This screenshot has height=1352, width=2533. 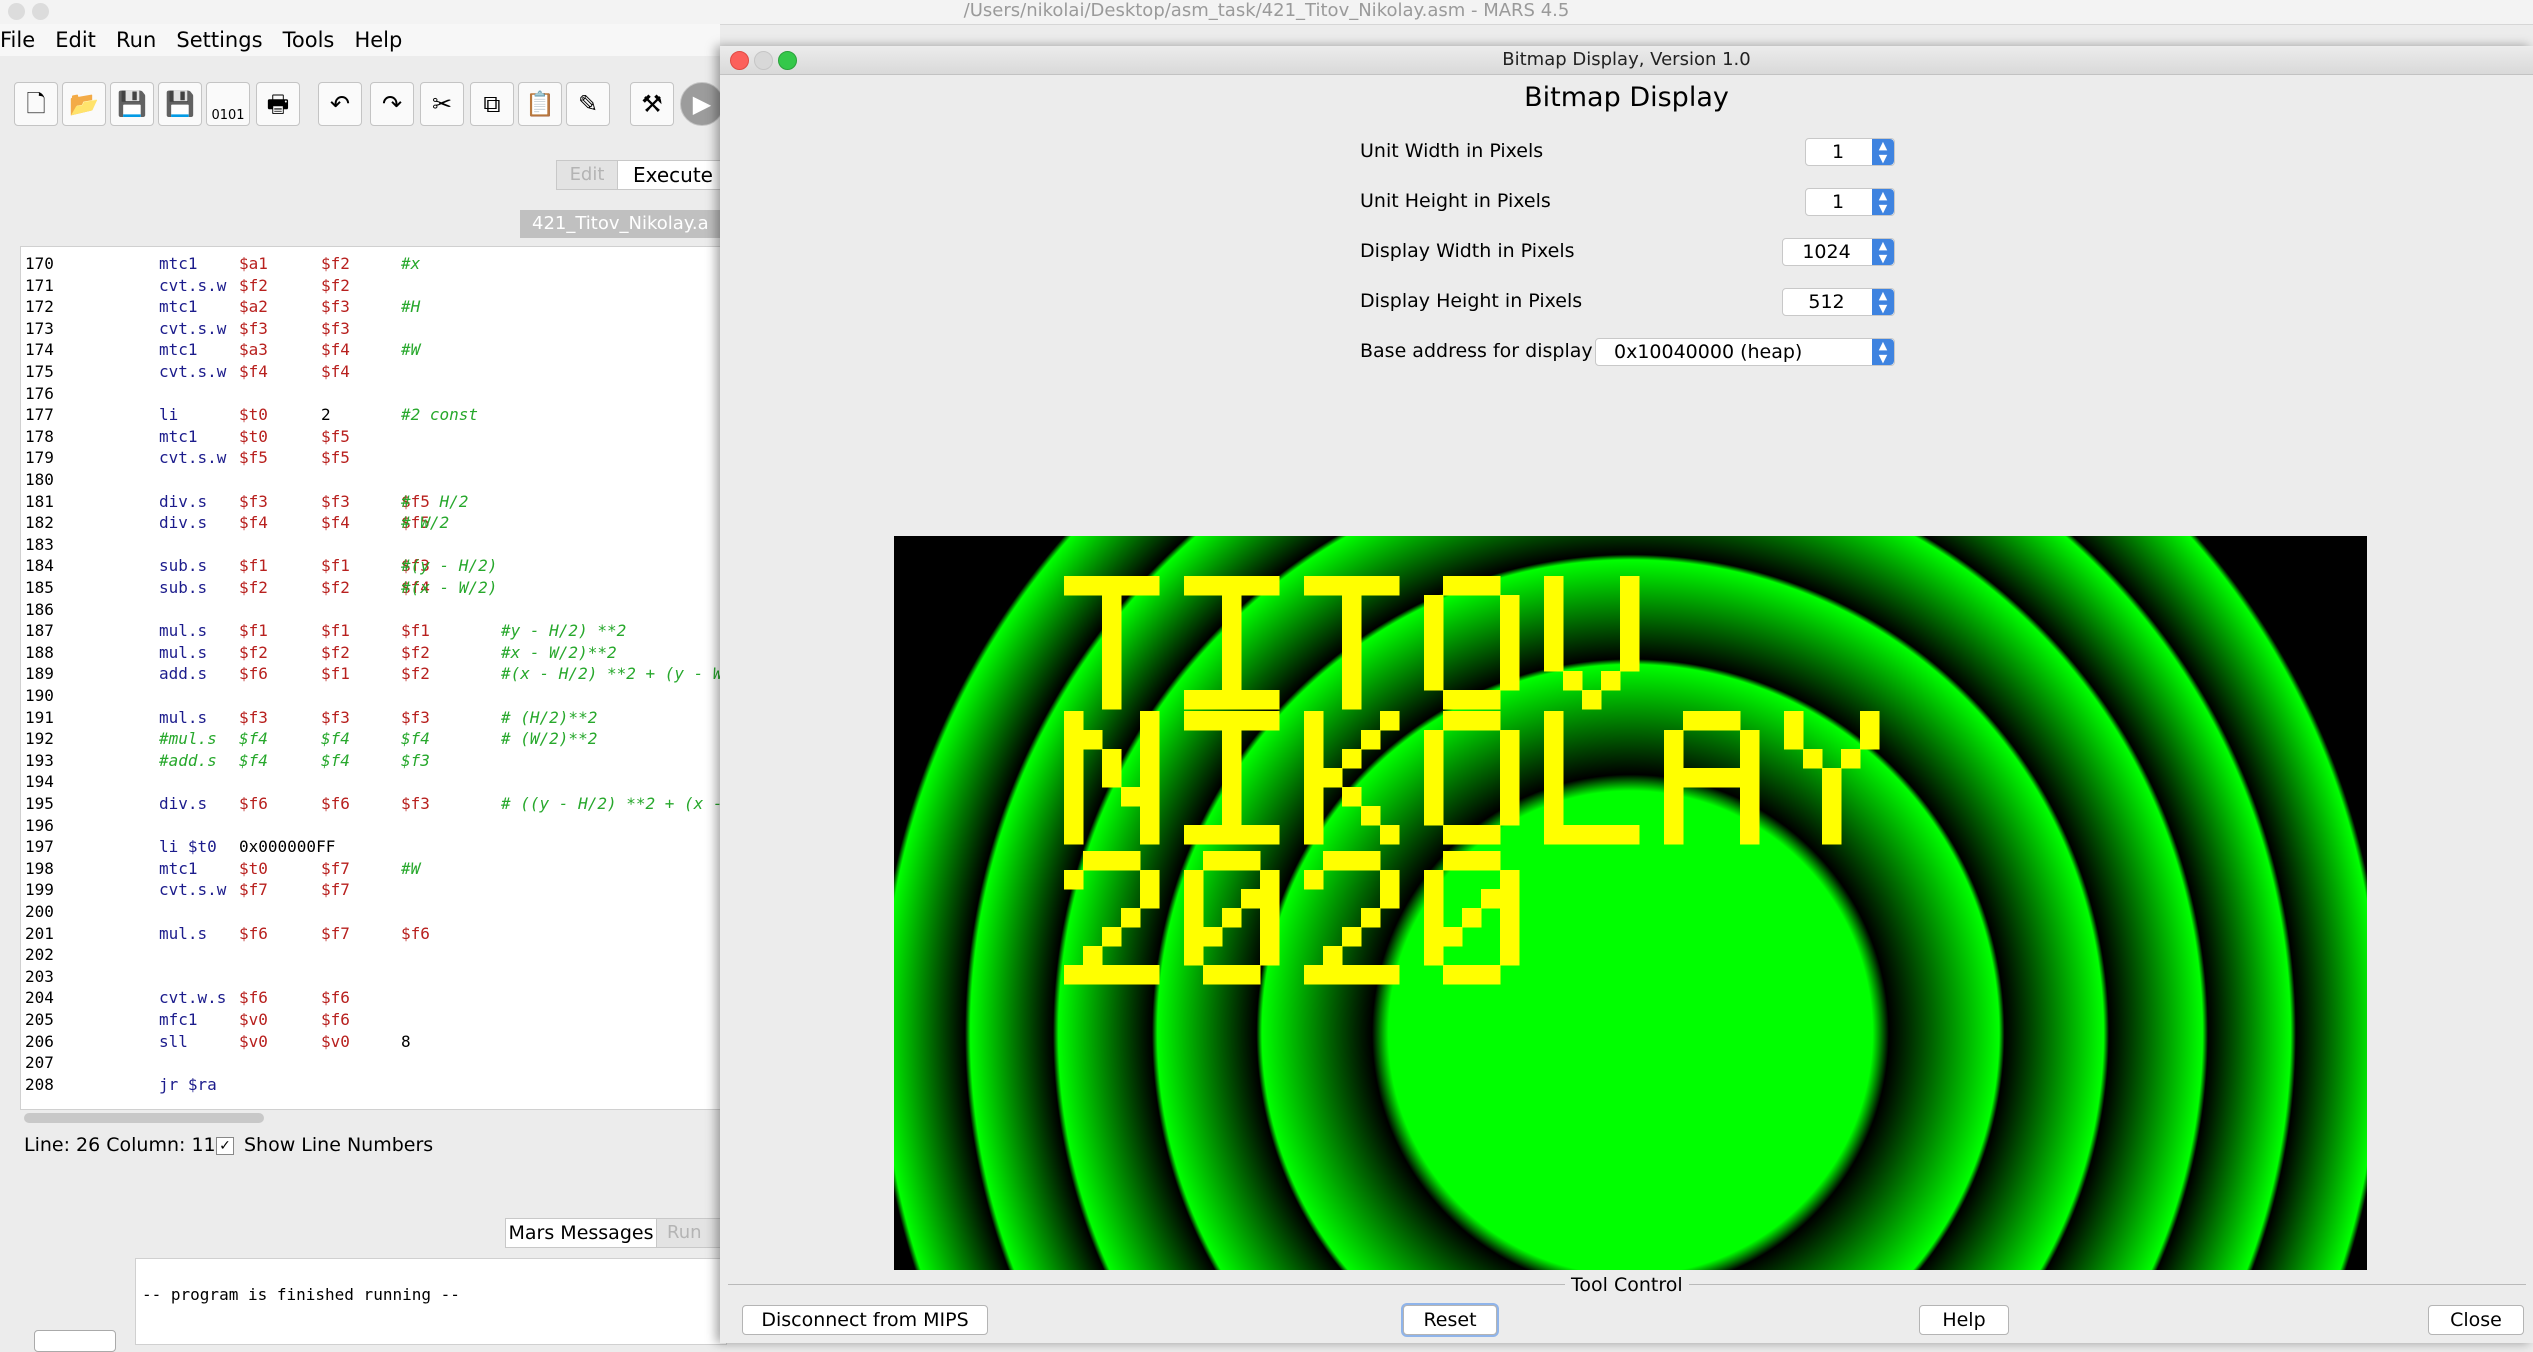 I want to click on unit-height-select: 1 ▲ ▼, so click(x=1850, y=202).